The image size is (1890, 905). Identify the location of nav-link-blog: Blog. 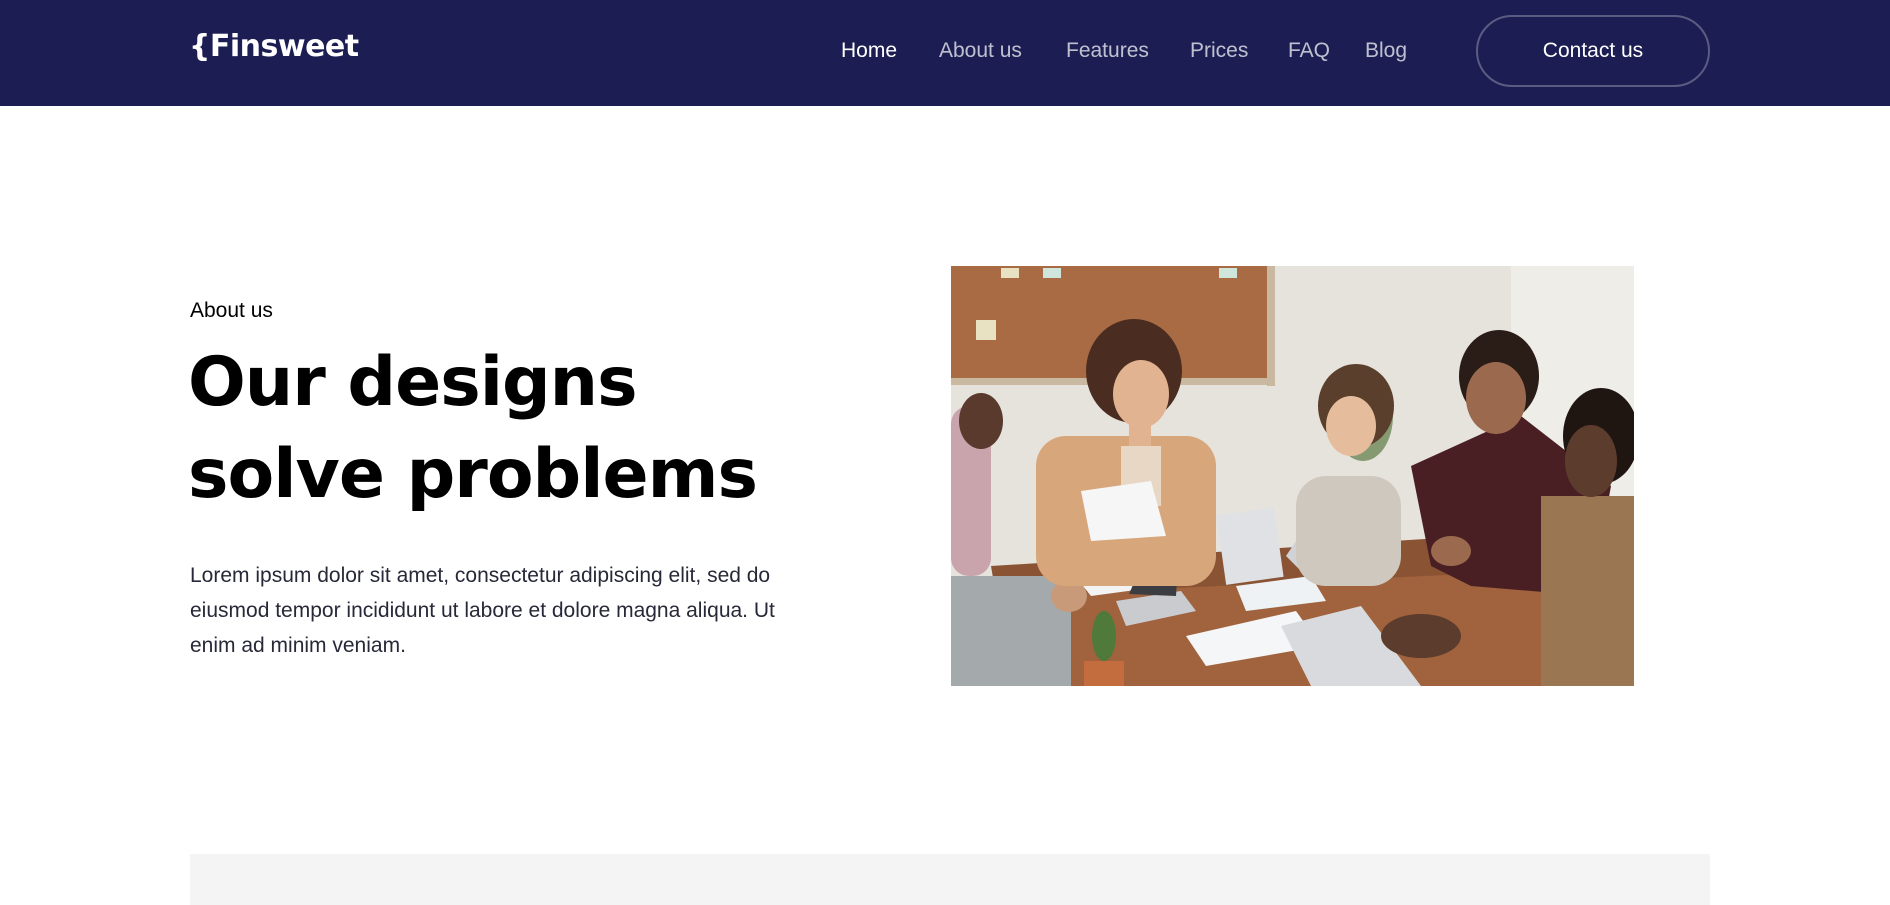
(1386, 51).